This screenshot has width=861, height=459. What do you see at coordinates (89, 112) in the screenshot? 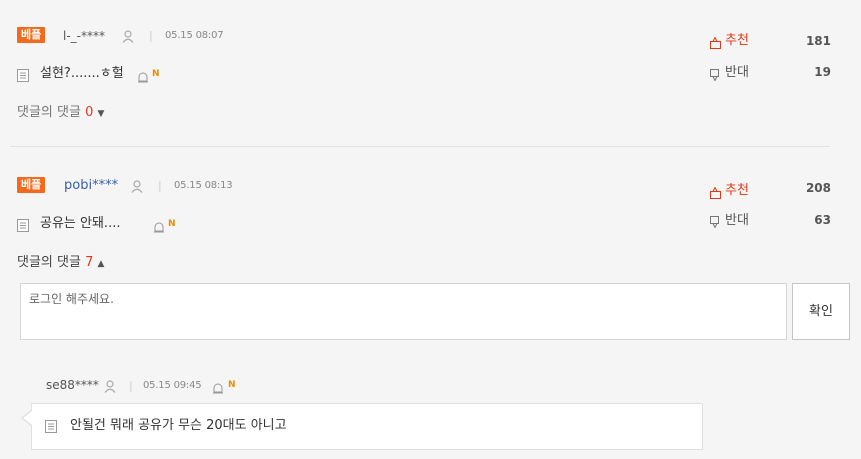
I see `reply-count: 0` at bounding box center [89, 112].